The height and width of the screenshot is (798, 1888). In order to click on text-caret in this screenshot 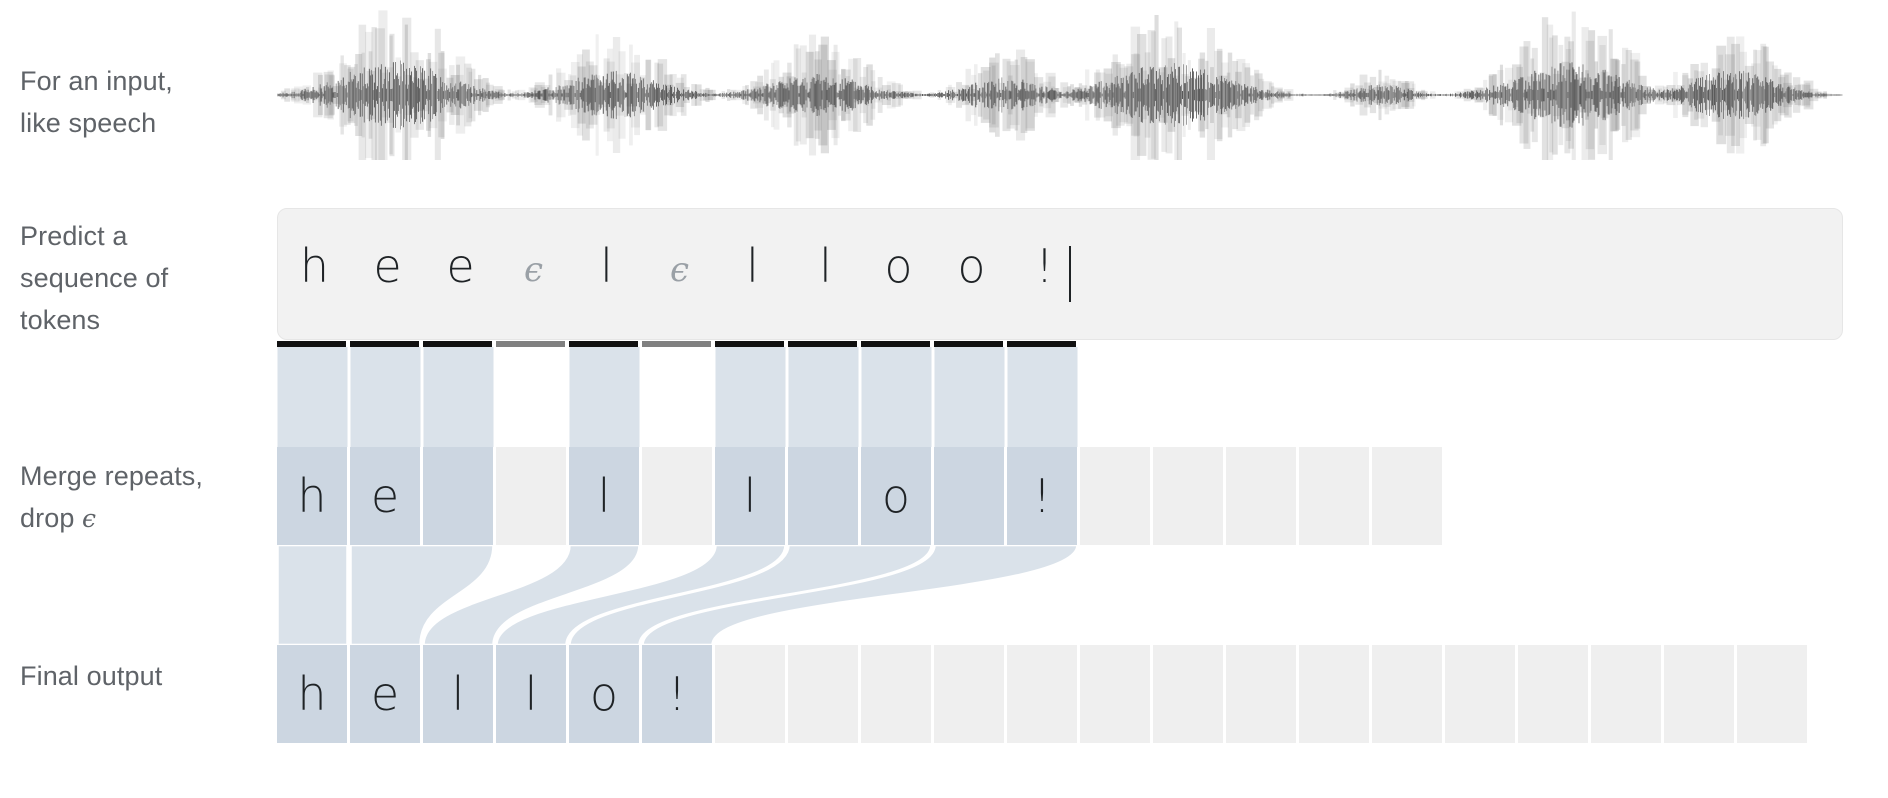, I will do `click(1070, 274)`.